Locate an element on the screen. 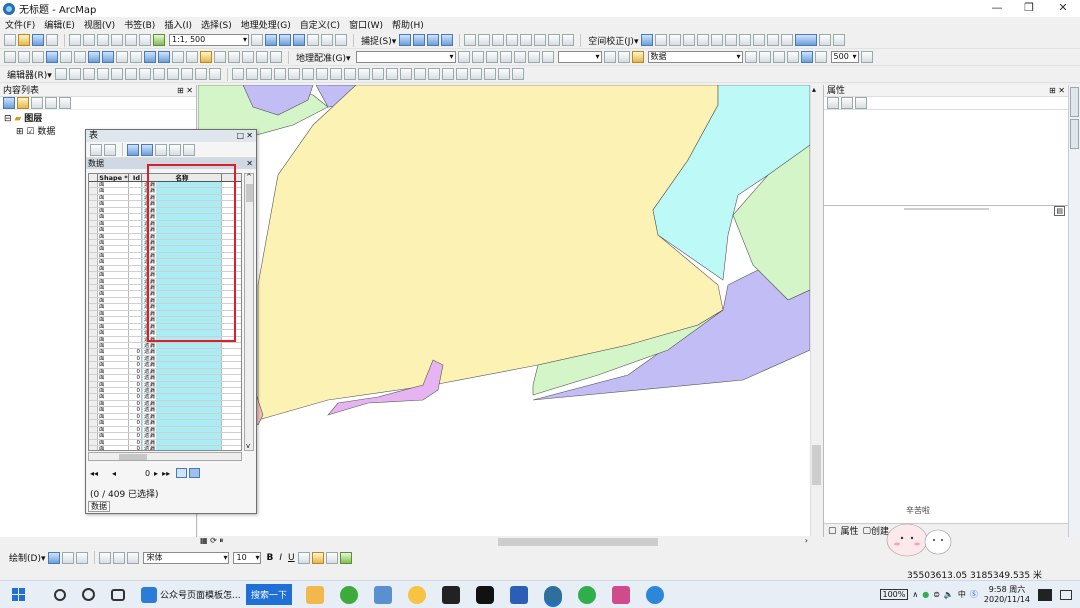 The image size is (1080, 608). layout-view-icons: ▦ ⟳ ⏸ is located at coordinates (211, 541).